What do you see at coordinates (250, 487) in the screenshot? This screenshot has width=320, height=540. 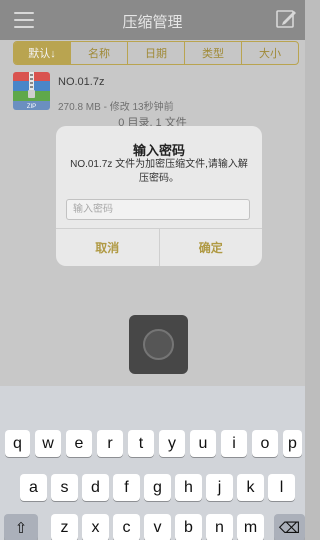 I see `key-k: k` at bounding box center [250, 487].